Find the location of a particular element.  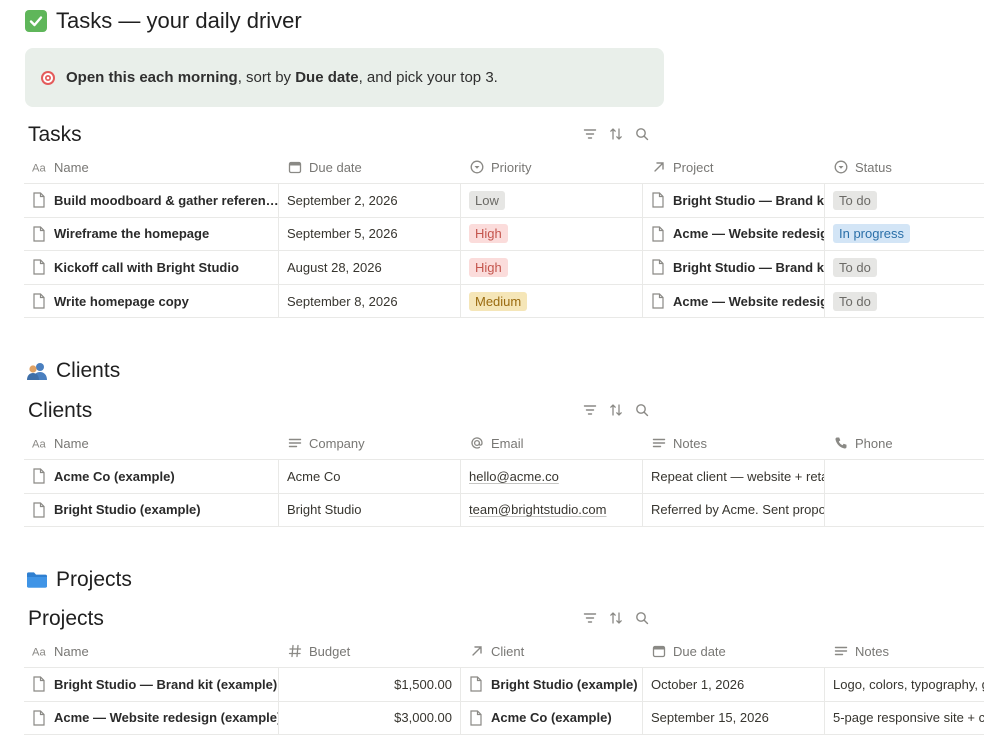

project-notes-cell: Logo, colors, typography, g is located at coordinates (904, 684).